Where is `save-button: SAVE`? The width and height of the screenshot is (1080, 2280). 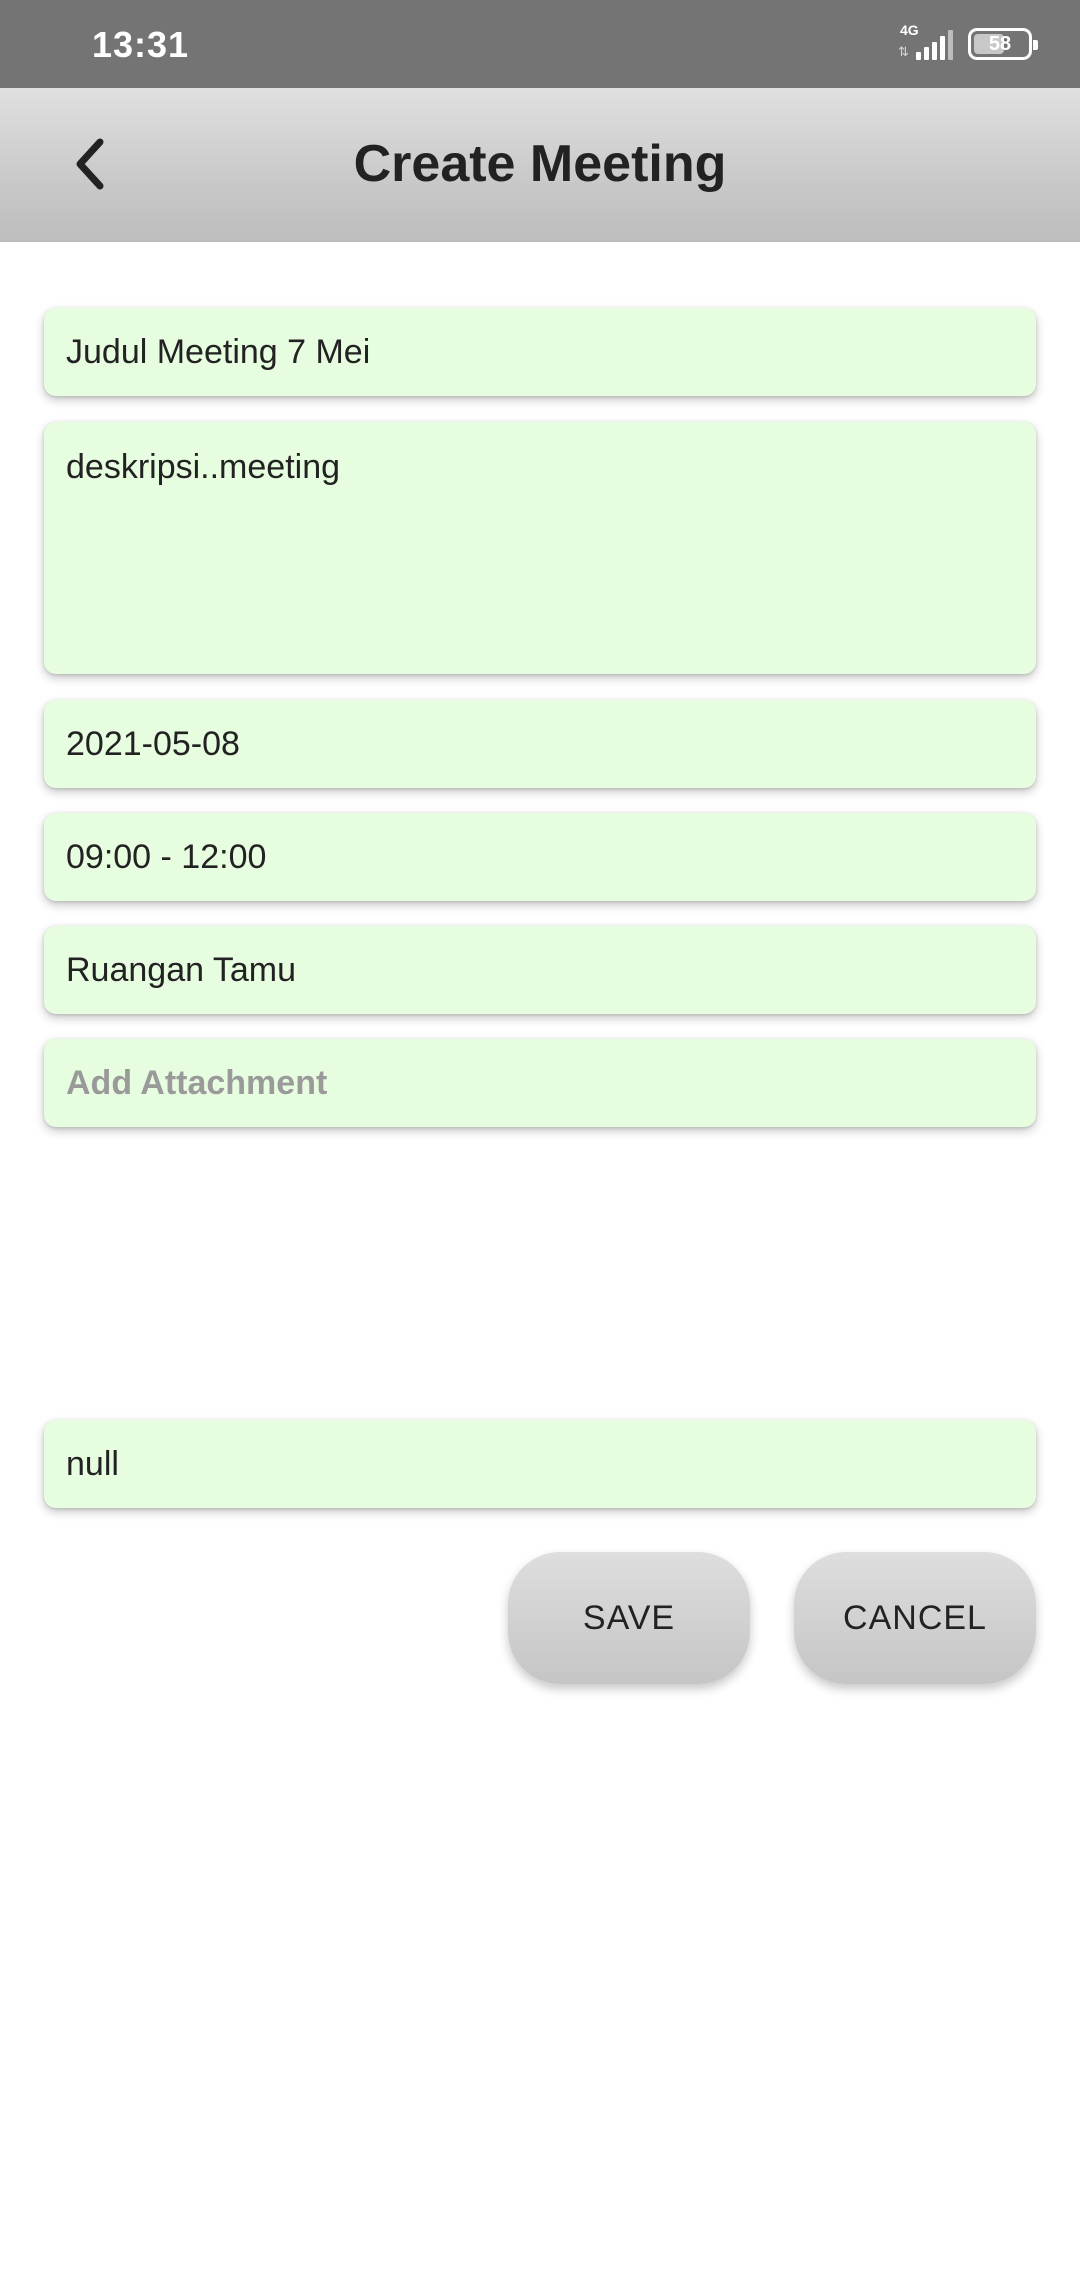 save-button: SAVE is located at coordinates (629, 1618).